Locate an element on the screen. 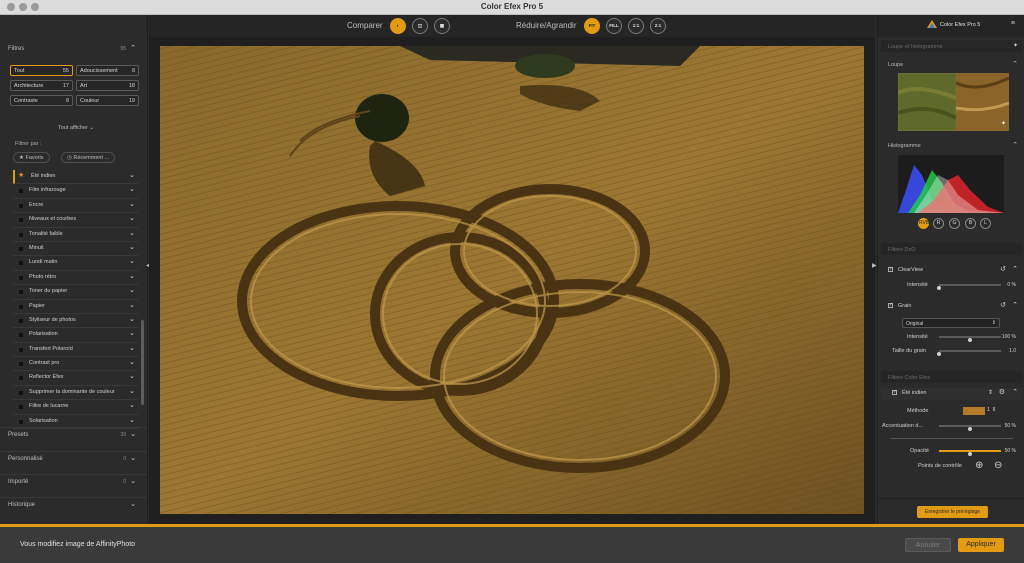  collapse-right-panel-icon: ▶ is located at coordinates (874, 265).